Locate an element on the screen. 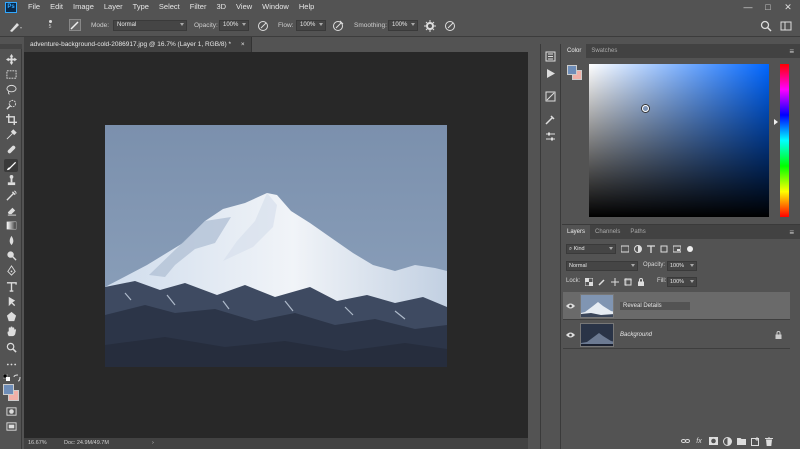  menu-edit: Edit is located at coordinates (56, 7).